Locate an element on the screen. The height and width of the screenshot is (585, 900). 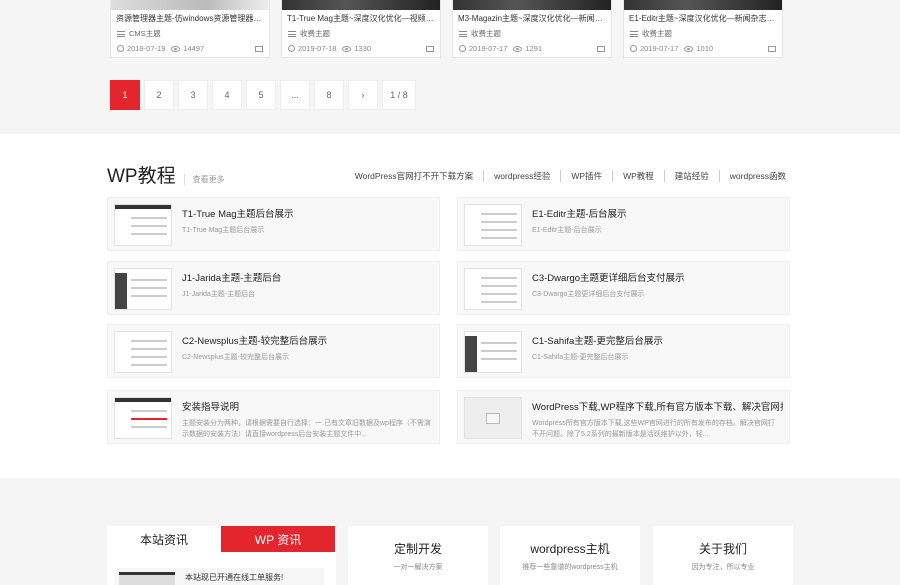
next-page-button: › is located at coordinates (363, 95).